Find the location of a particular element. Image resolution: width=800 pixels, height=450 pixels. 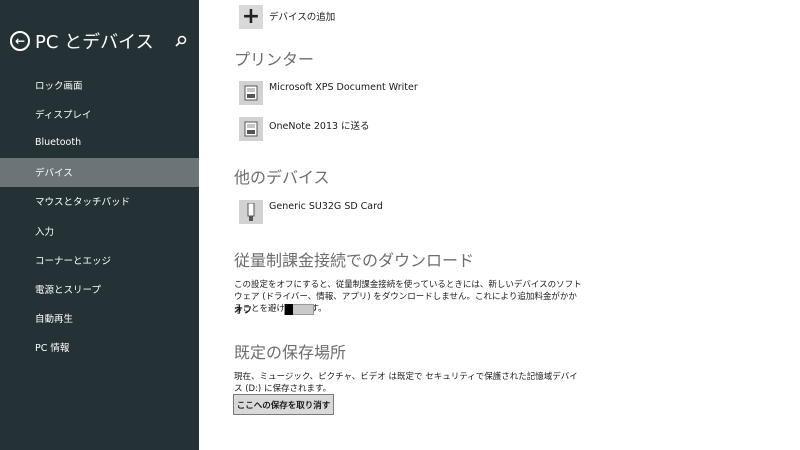

add-device-button: + デバイスの追加 is located at coordinates (287, 17).